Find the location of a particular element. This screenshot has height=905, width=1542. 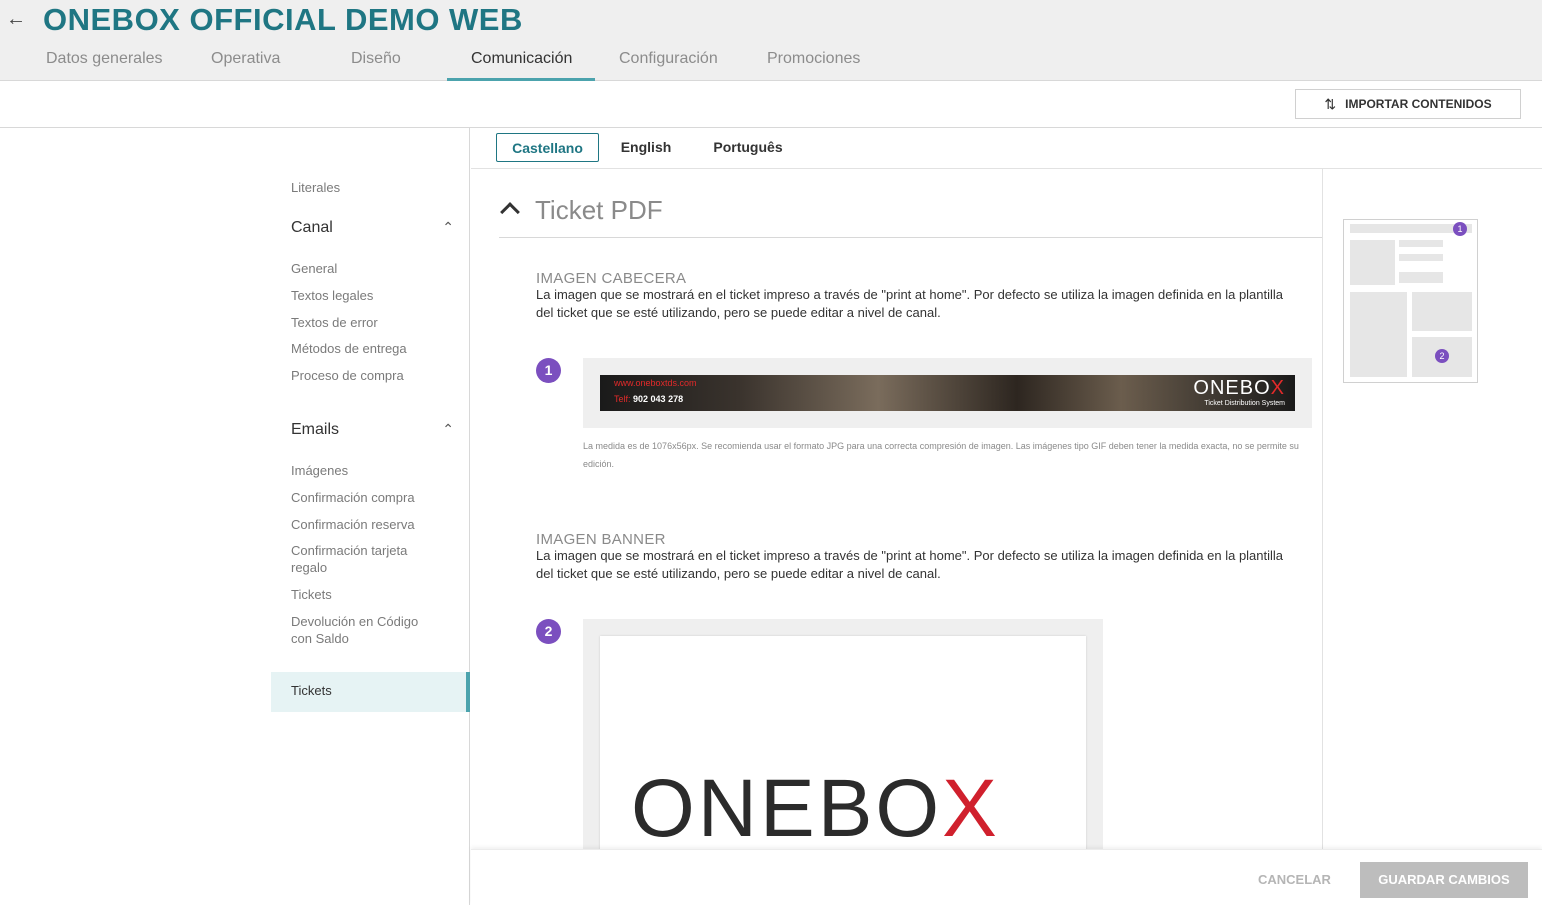

cancel-button: CANCELAR is located at coordinates (1294, 879).